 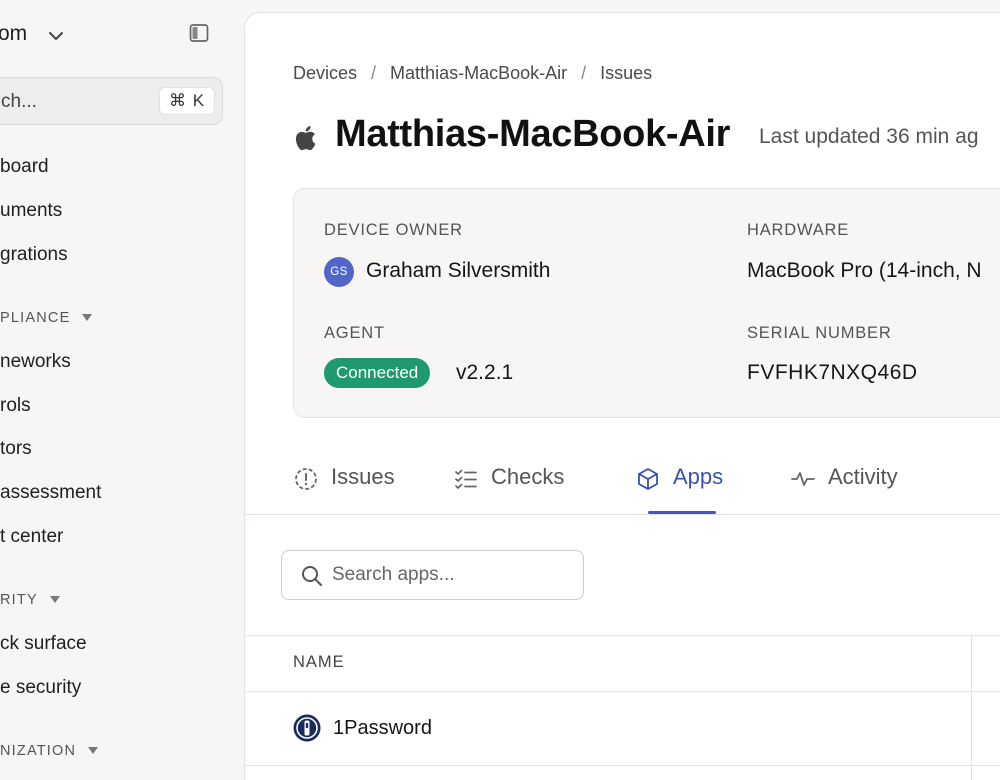 What do you see at coordinates (832, 372) in the screenshot?
I see `serial-number-value: FVFHK7NXQ46D` at bounding box center [832, 372].